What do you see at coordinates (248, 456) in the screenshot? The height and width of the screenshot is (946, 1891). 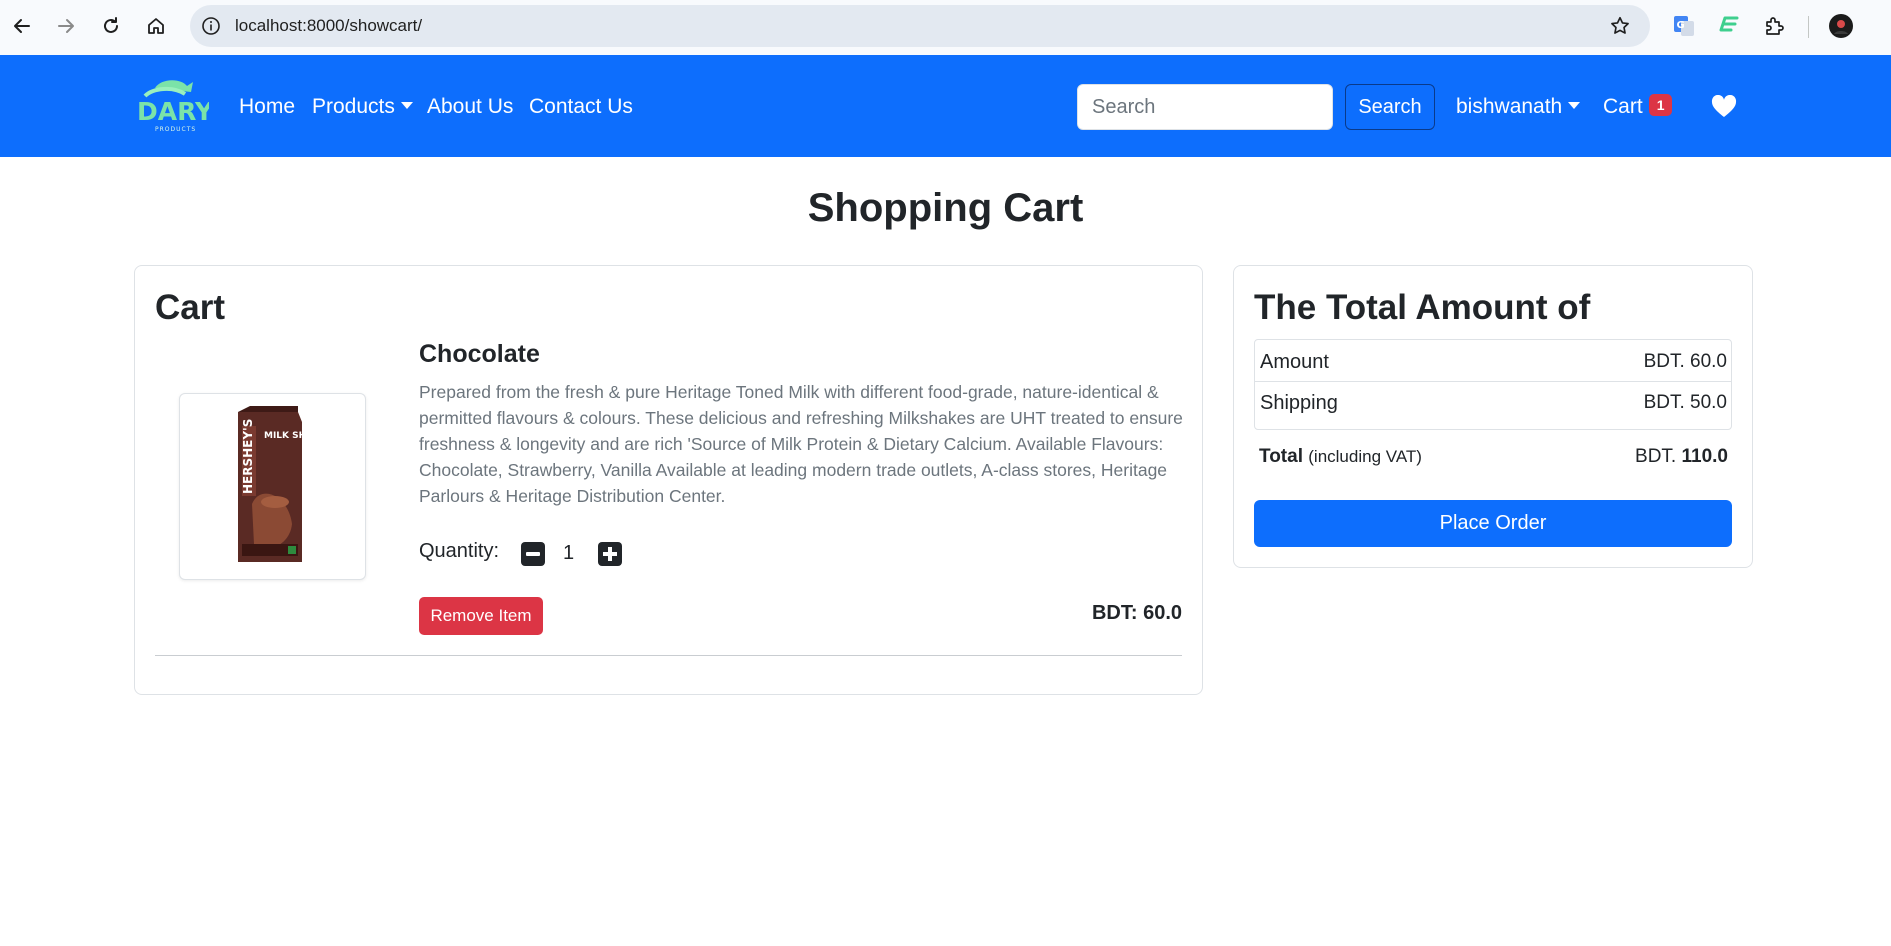 I see `carton-brand-text: HERSHEY'S` at bounding box center [248, 456].